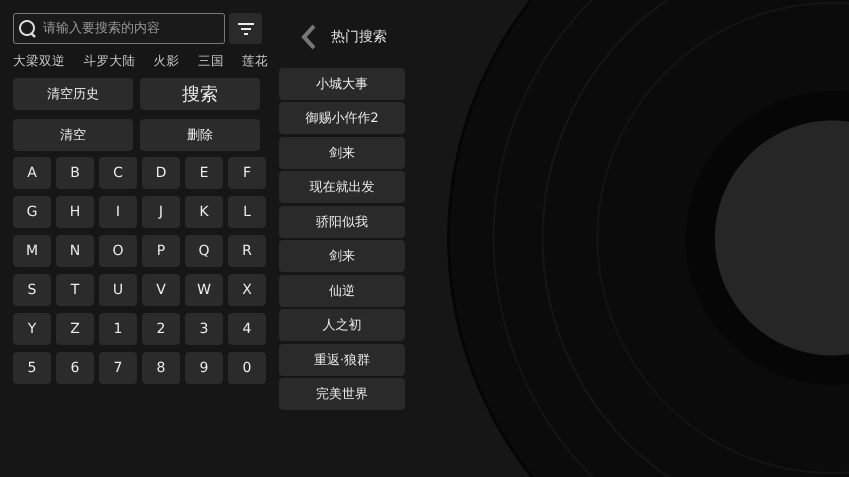 The width and height of the screenshot is (849, 477). What do you see at coordinates (204, 251) in the screenshot?
I see `key-button: Q` at bounding box center [204, 251].